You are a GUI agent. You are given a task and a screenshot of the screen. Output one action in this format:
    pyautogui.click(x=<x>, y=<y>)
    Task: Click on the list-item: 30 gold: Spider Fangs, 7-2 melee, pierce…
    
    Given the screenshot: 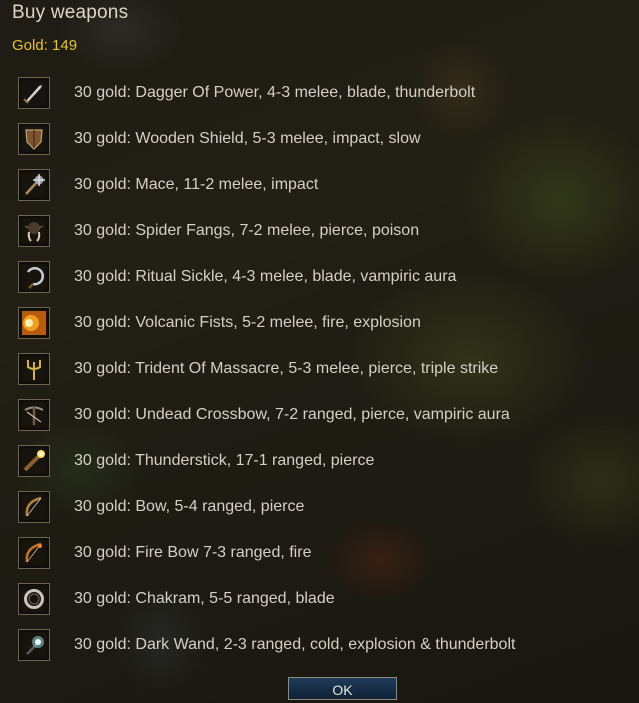 What is the action you would take?
    pyautogui.click(x=322, y=231)
    